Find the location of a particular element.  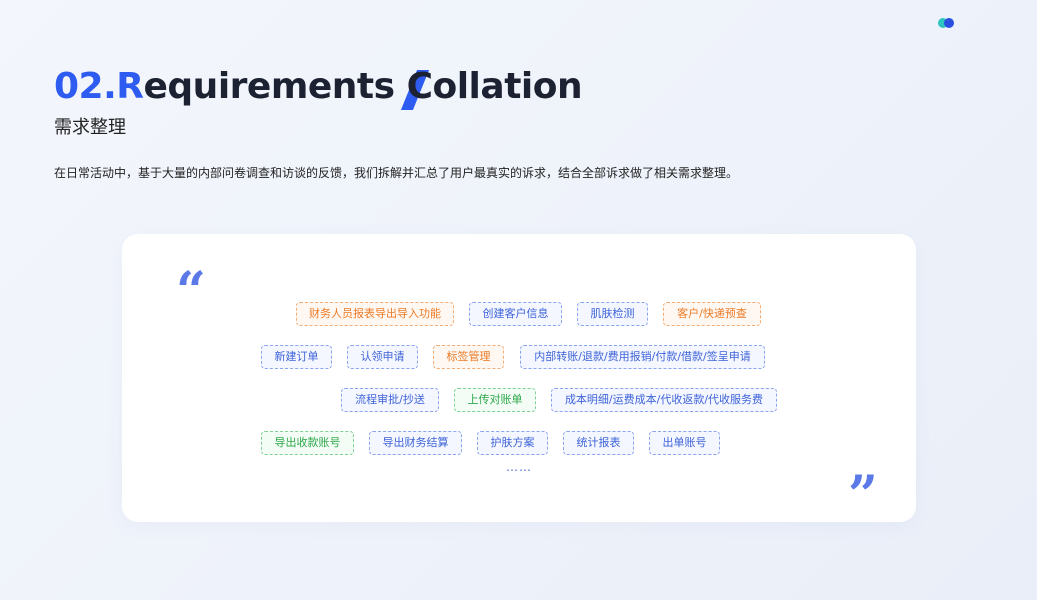

requirement-tag: 认领申请 is located at coordinates (382, 357).